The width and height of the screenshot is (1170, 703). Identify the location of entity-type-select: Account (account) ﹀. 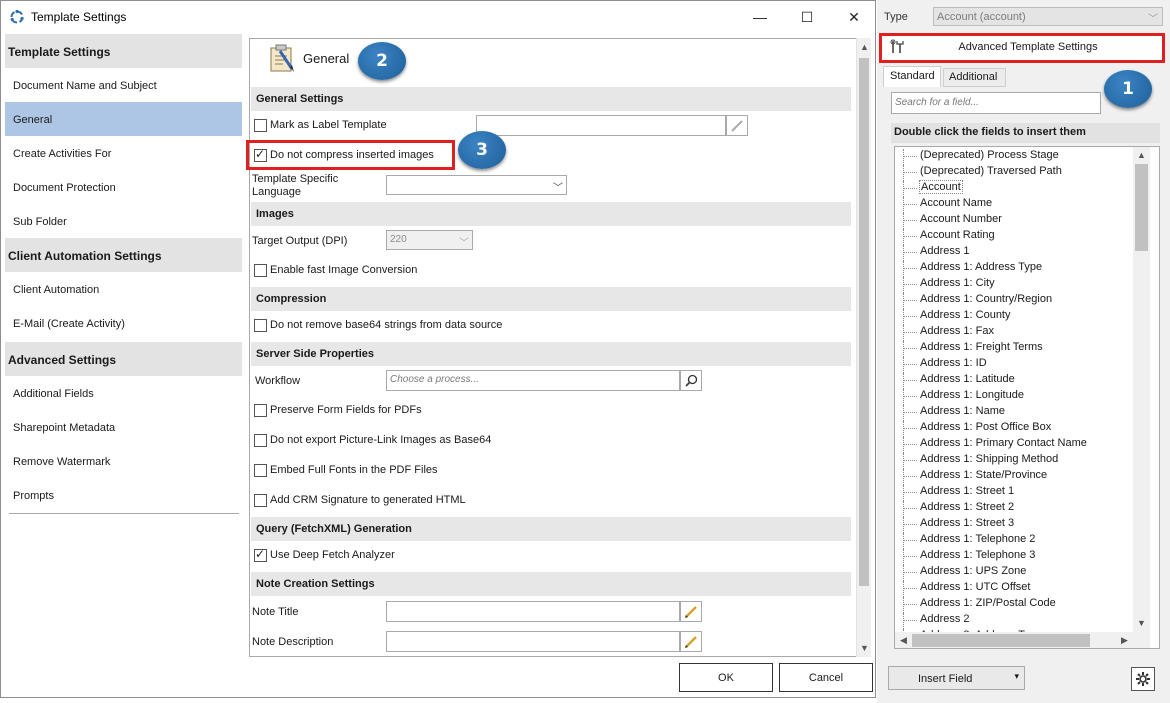
(1048, 16).